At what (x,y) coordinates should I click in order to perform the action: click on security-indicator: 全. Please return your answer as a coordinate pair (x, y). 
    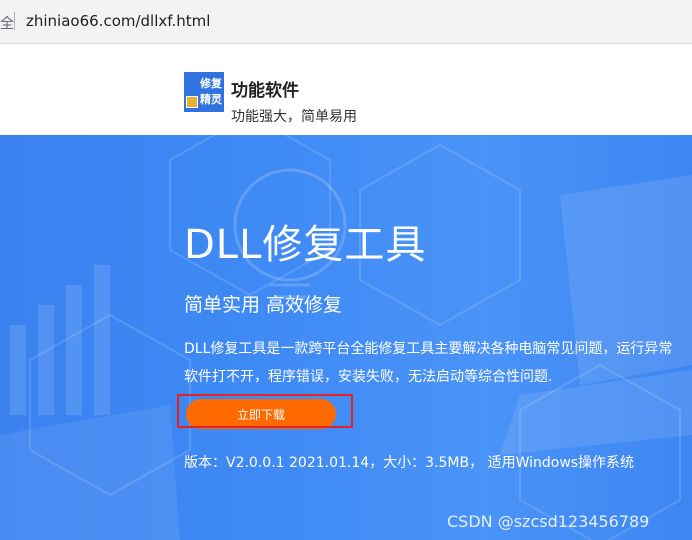
    Looking at the image, I should click on (7, 23).